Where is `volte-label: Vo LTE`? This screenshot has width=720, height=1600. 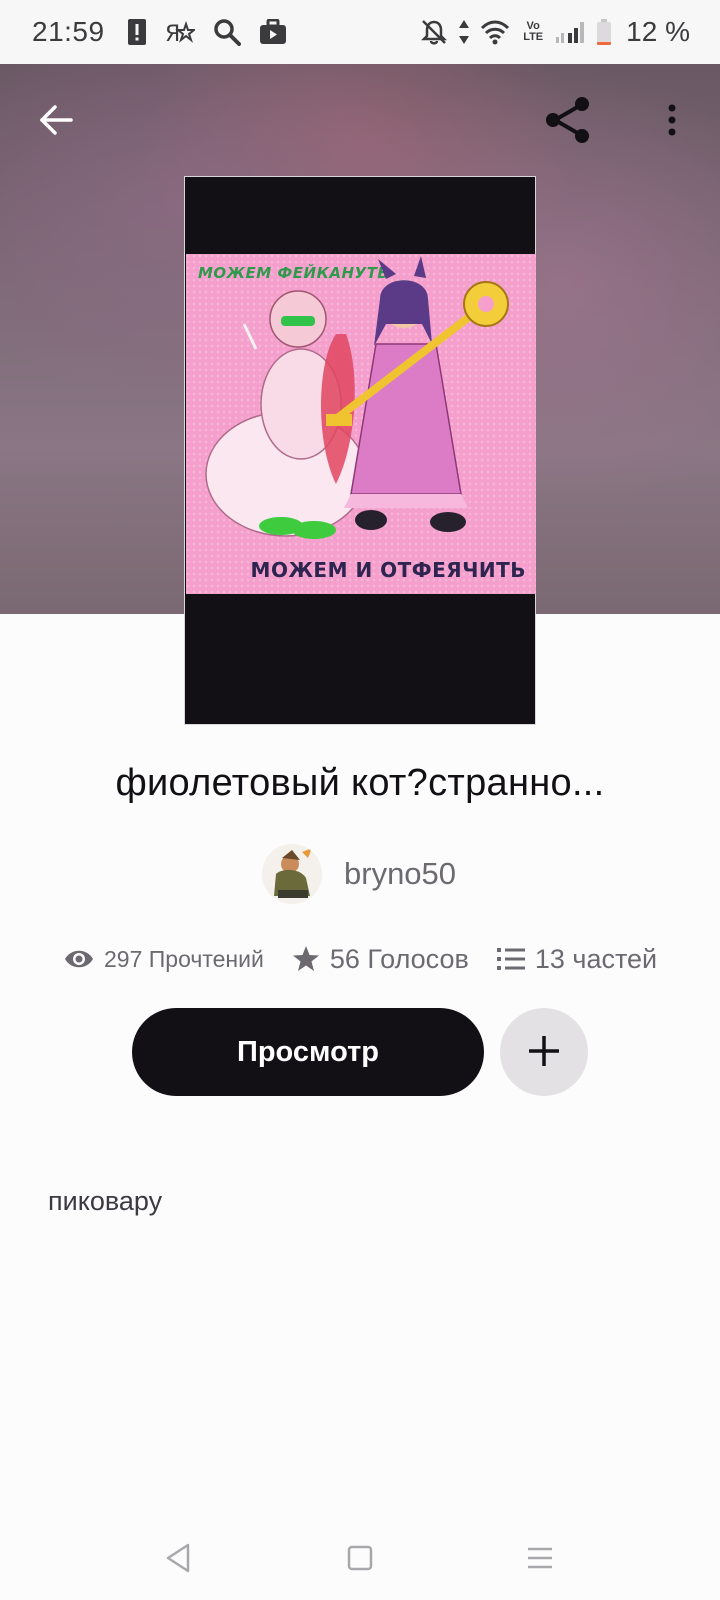 volte-label: Vo LTE is located at coordinates (533, 31).